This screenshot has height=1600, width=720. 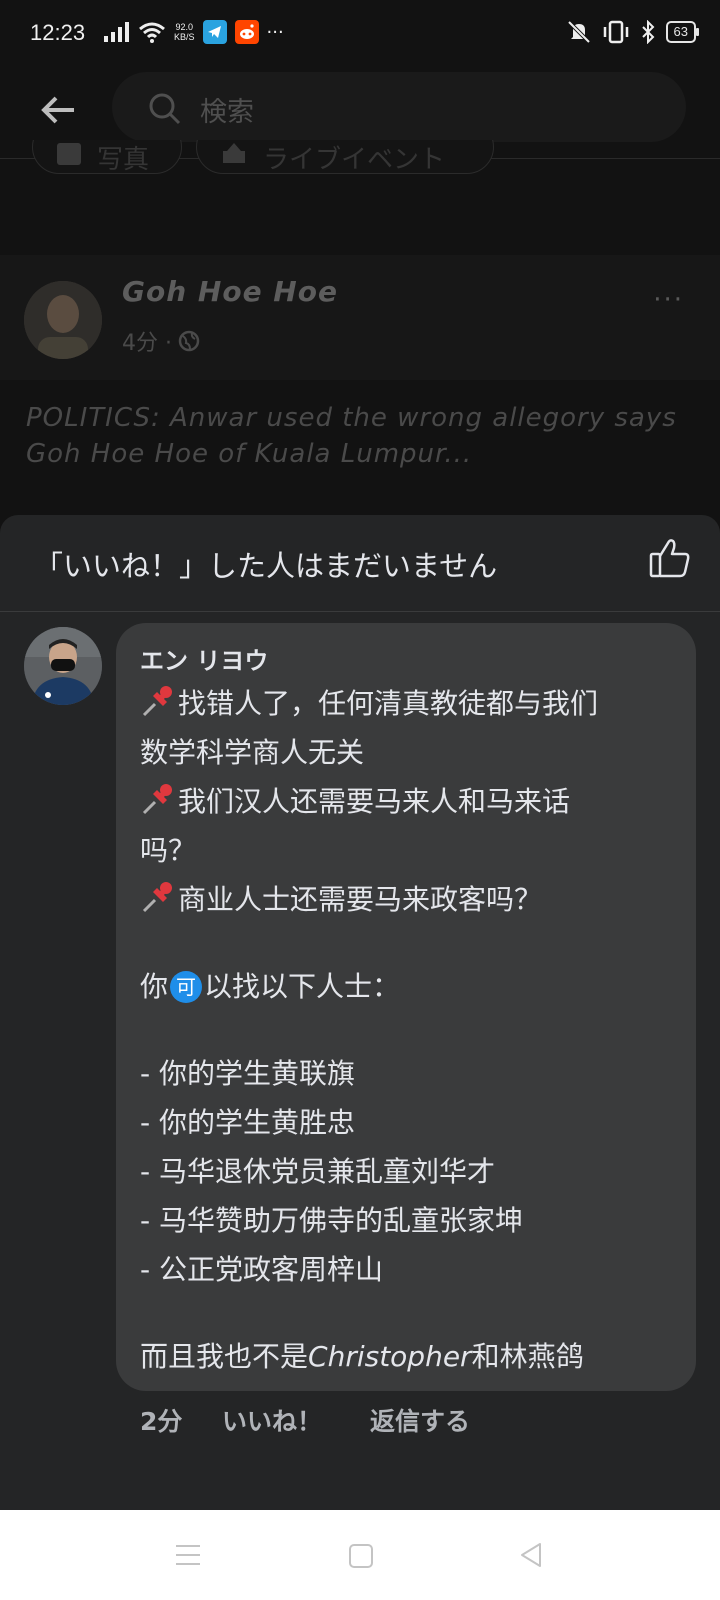 What do you see at coordinates (262, 1269) in the screenshot?
I see `comment-line: - 公正党政客周梓山` at bounding box center [262, 1269].